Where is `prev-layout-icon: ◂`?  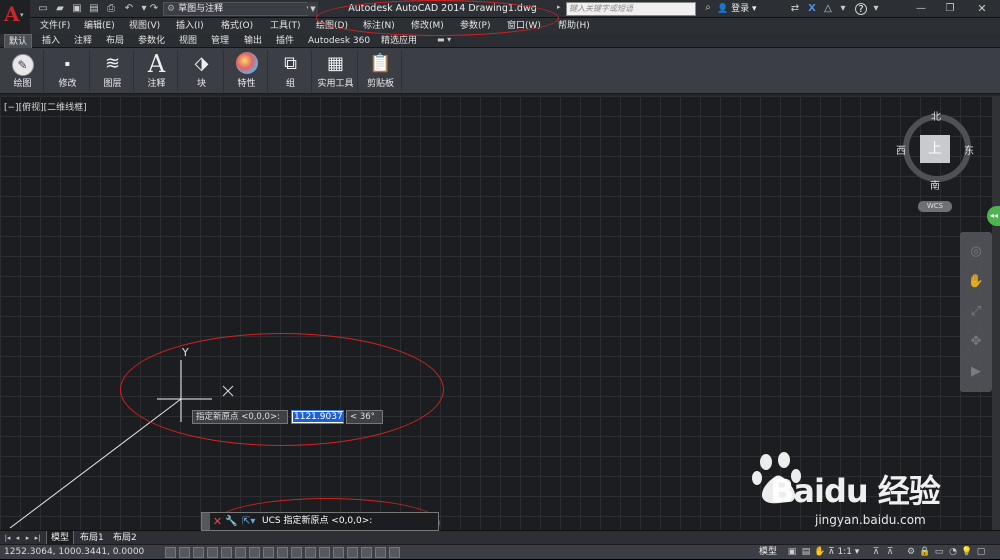 prev-layout-icon: ◂ is located at coordinates (17, 538).